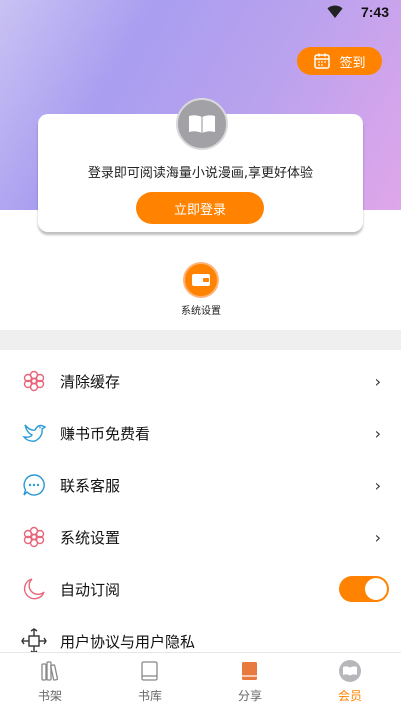 The height and width of the screenshot is (711, 401). I want to click on menu-item-label: 赚书币免费看, so click(105, 433).